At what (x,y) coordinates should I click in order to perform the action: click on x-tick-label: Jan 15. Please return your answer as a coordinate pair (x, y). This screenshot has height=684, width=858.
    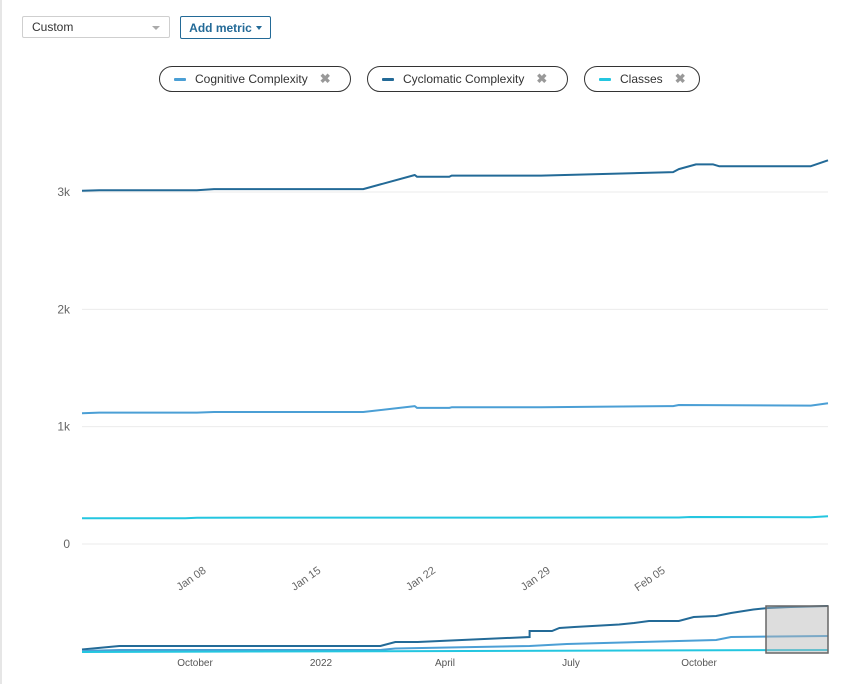
    Looking at the image, I should click on (306, 579).